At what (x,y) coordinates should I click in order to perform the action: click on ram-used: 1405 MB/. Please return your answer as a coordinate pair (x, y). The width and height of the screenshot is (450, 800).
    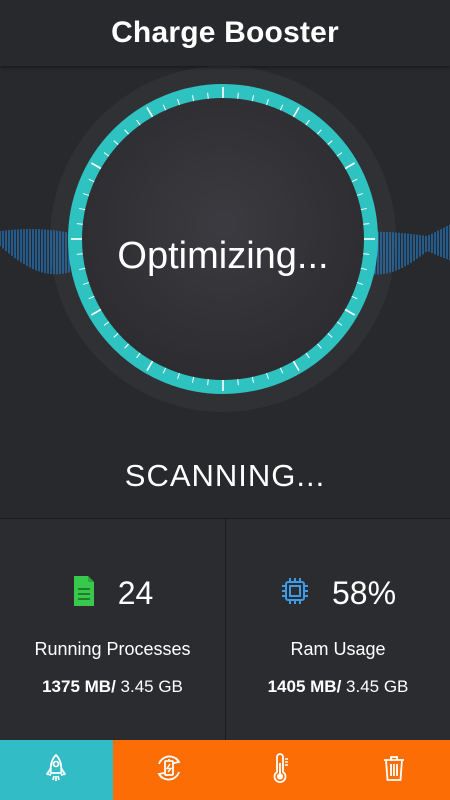
    Looking at the image, I should click on (304, 686).